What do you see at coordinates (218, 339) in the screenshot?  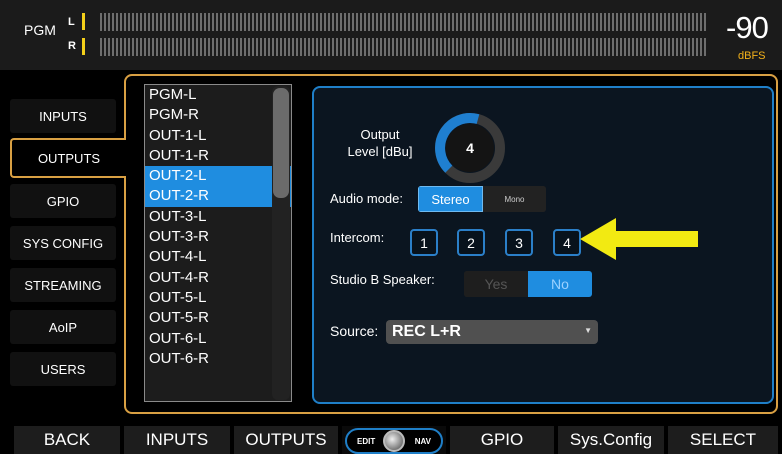 I see `channel-item-out-6-l: OUT-6-L` at bounding box center [218, 339].